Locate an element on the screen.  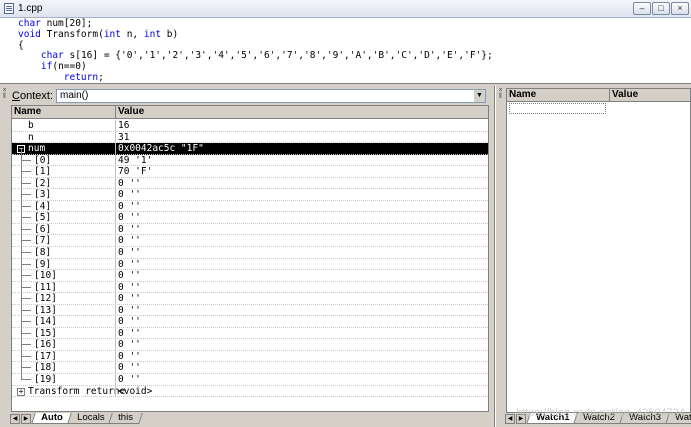
code-line: return; is located at coordinates (83, 77).